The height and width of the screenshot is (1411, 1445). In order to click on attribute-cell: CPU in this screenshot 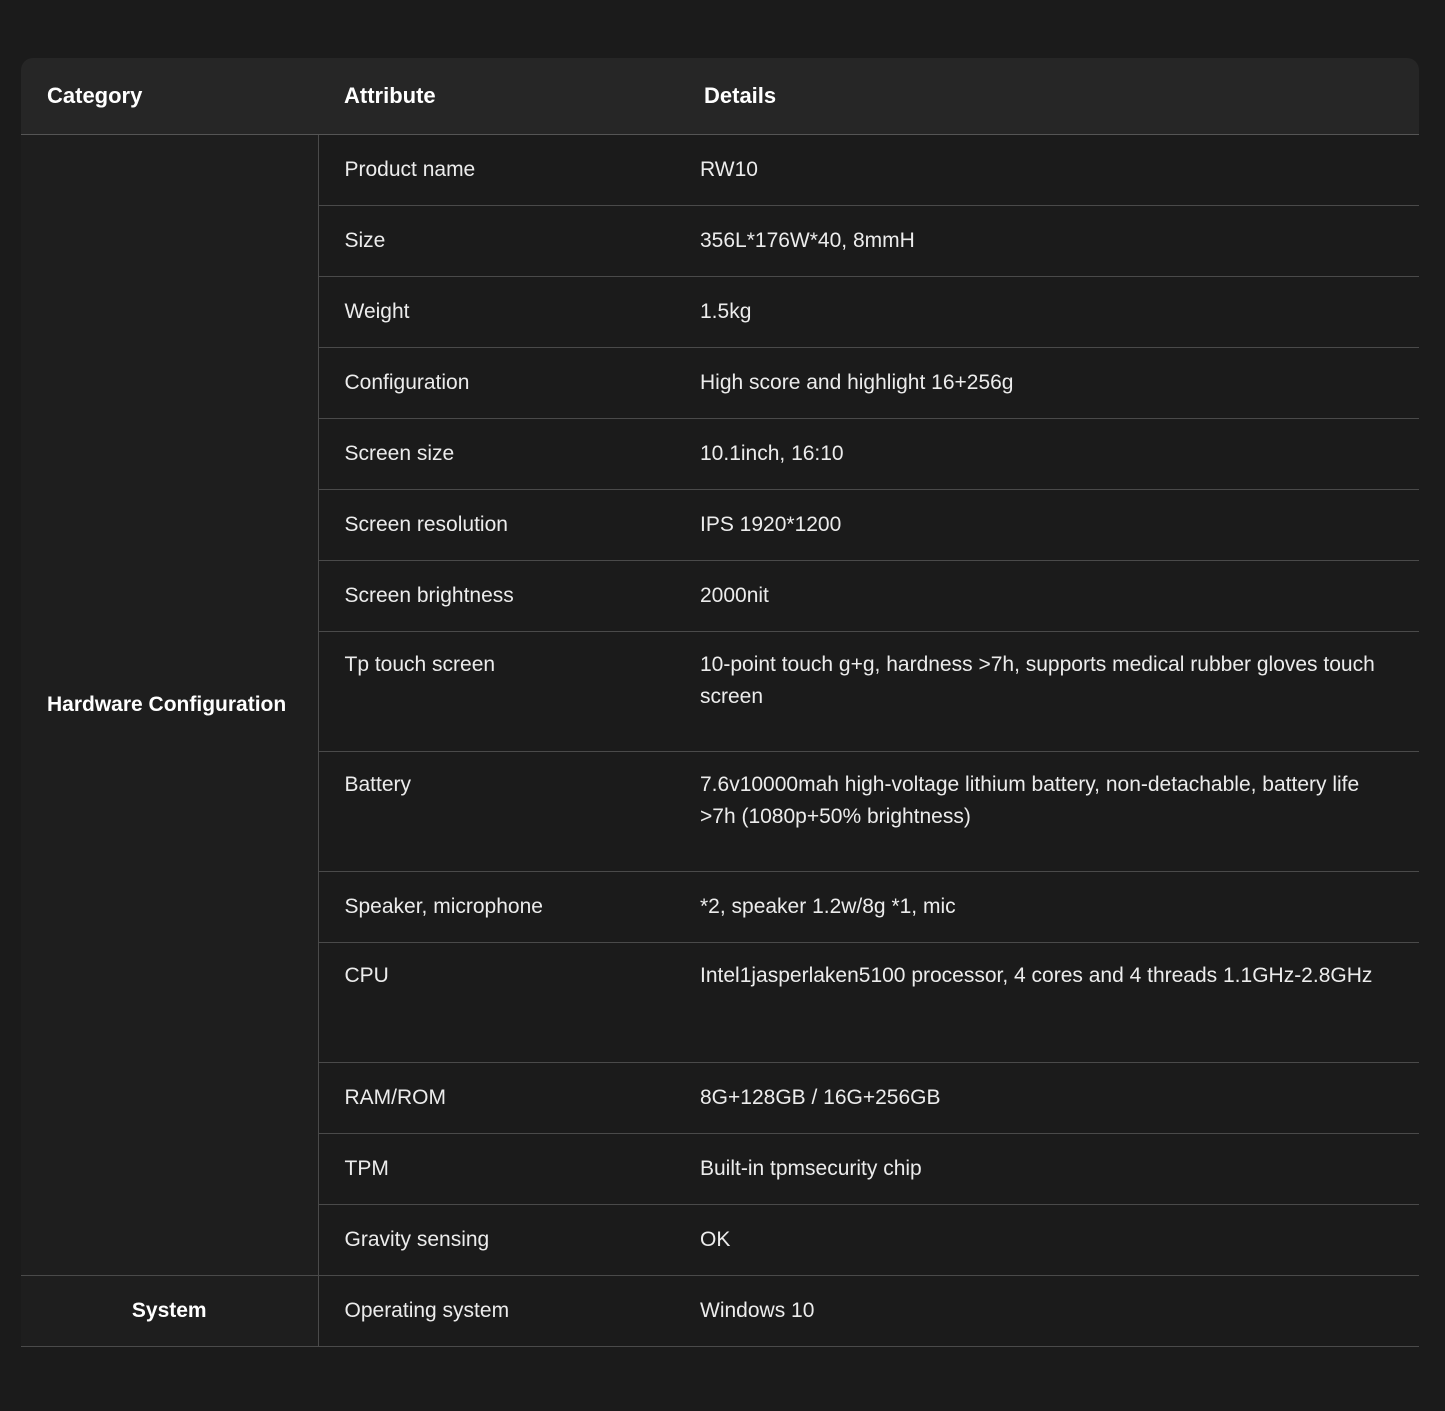, I will do `click(498, 1002)`.